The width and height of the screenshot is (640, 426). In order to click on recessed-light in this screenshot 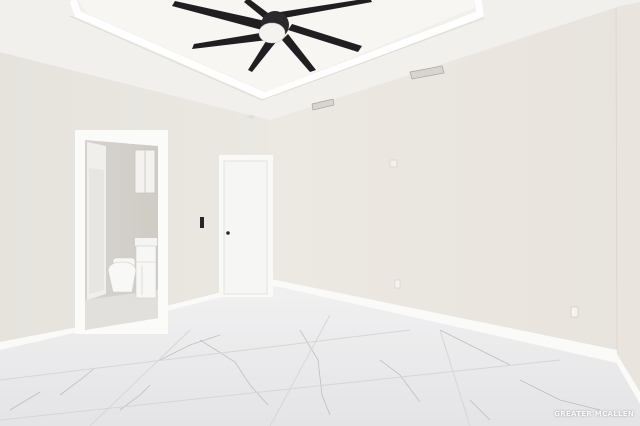, I will do `click(251, 117)`.